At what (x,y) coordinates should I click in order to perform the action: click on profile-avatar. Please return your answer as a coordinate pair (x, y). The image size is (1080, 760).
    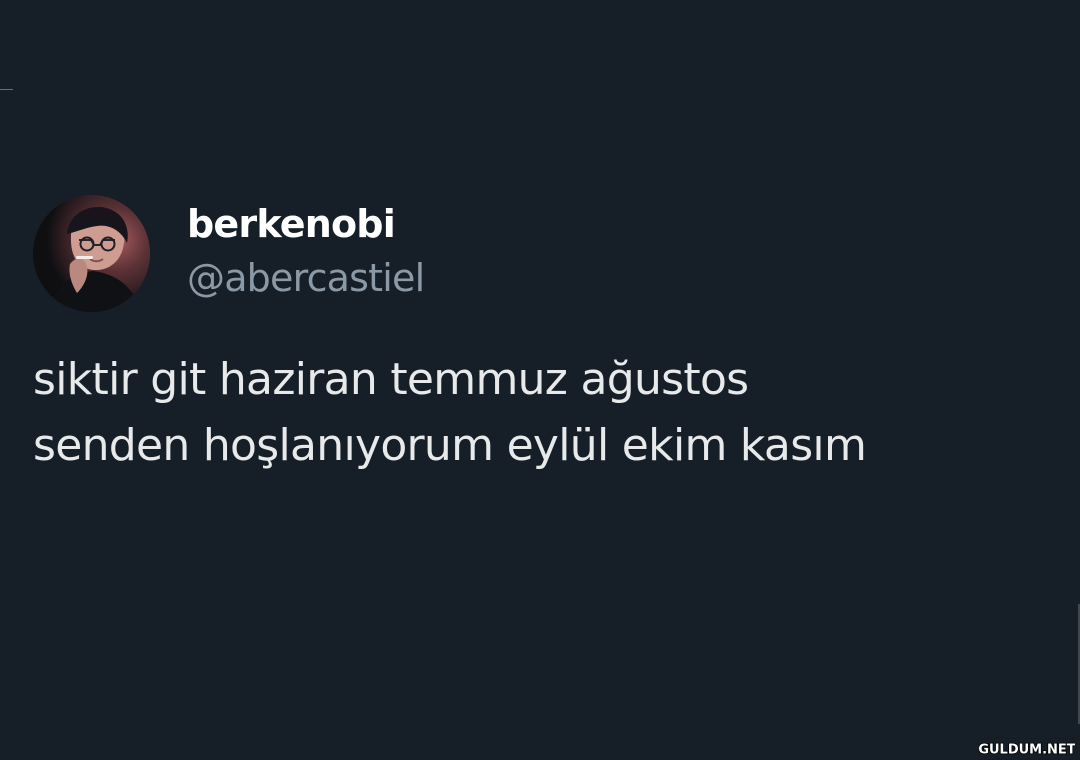
    Looking at the image, I should click on (91, 253).